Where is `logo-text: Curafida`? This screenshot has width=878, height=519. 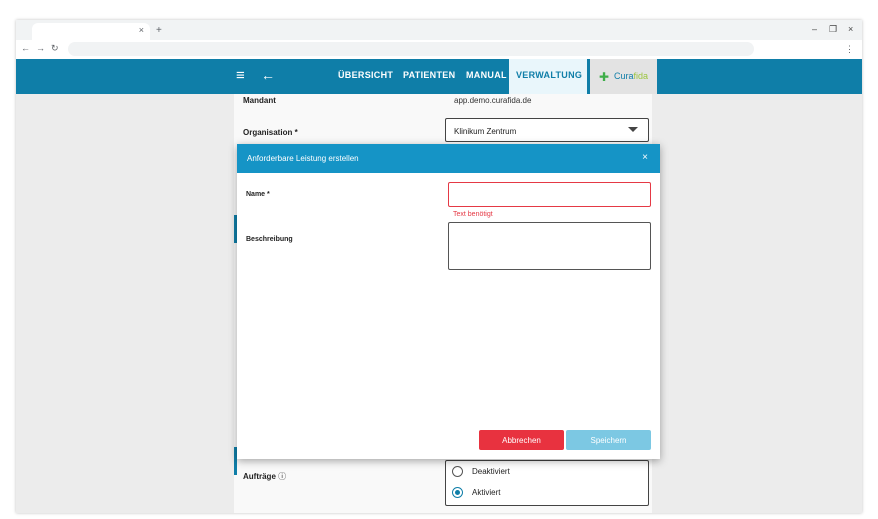 logo-text: Curafida is located at coordinates (631, 76).